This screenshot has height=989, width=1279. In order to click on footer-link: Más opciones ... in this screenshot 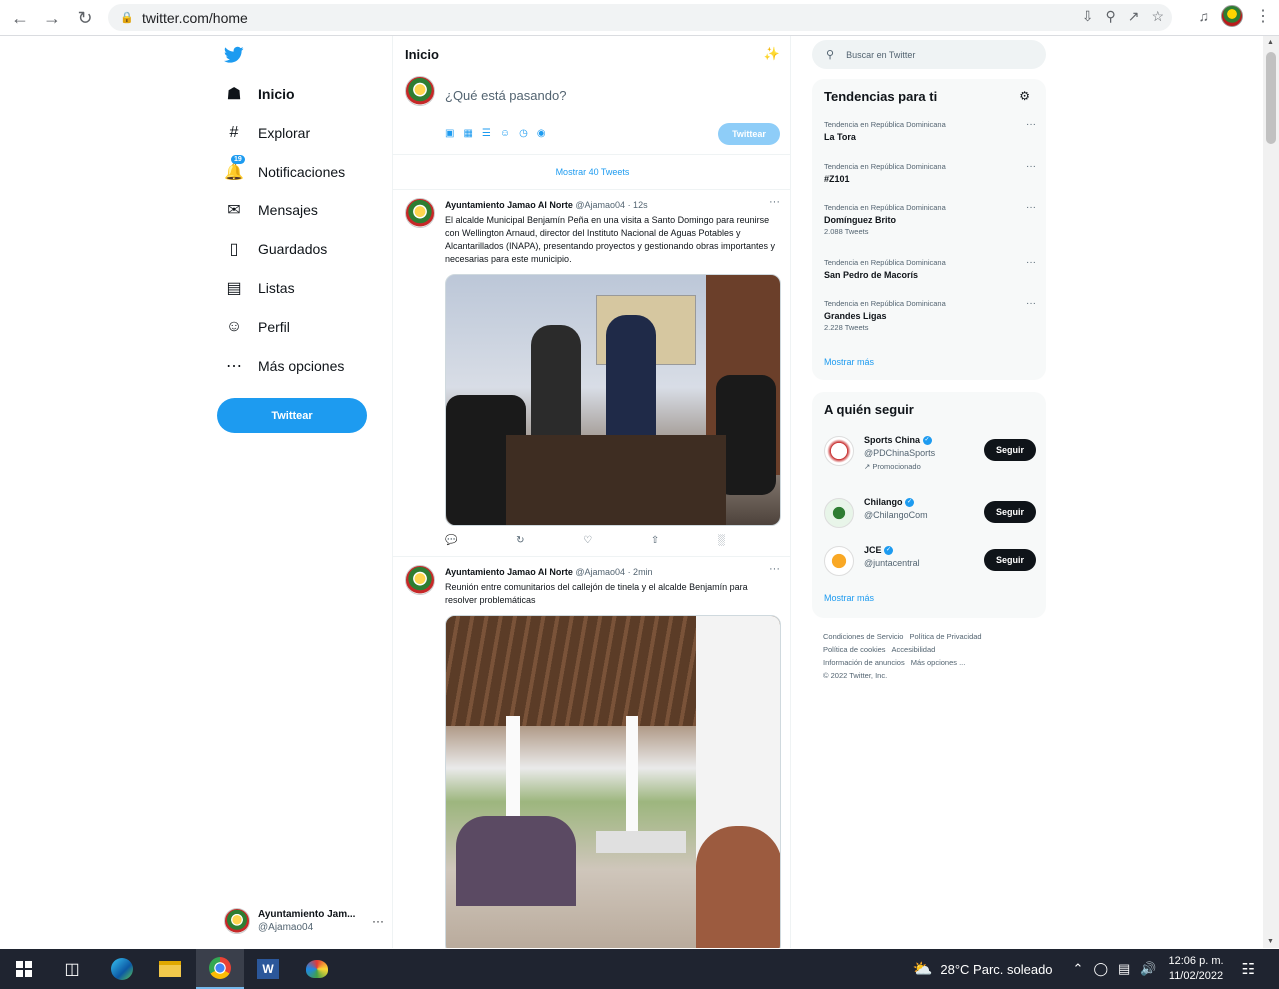, I will do `click(938, 662)`.